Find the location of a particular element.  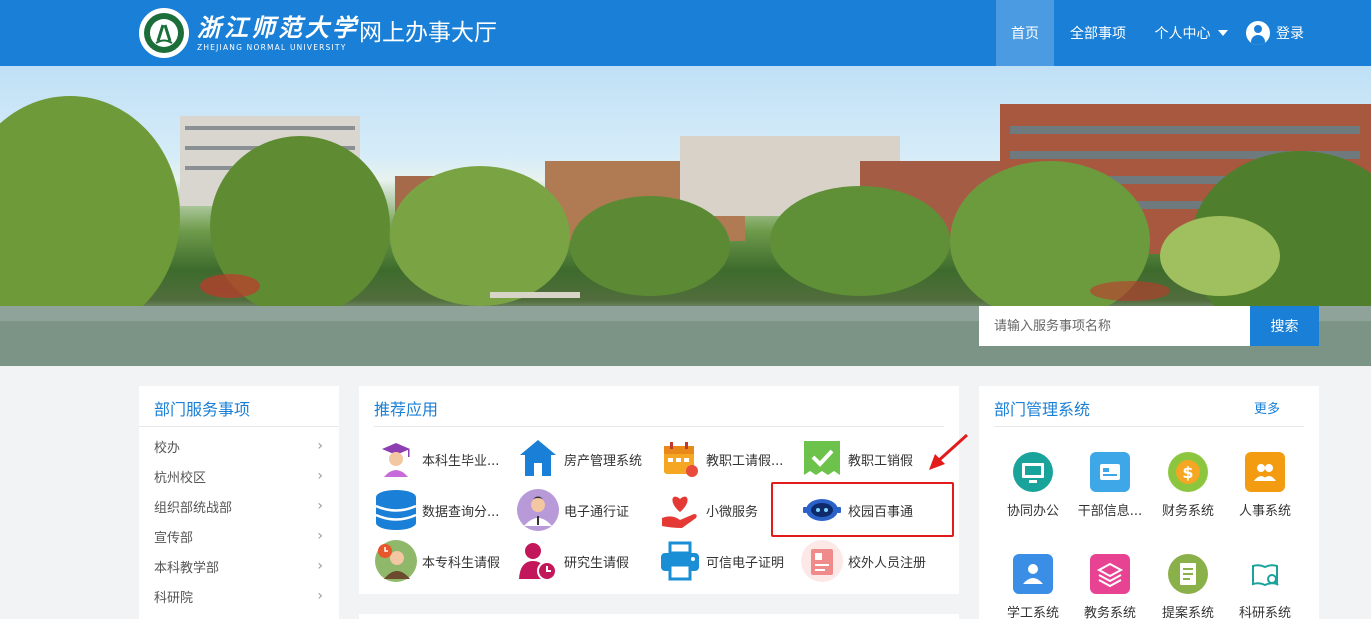

dept-item-undergrad-teaching: 本科教学部 › is located at coordinates (239, 566).